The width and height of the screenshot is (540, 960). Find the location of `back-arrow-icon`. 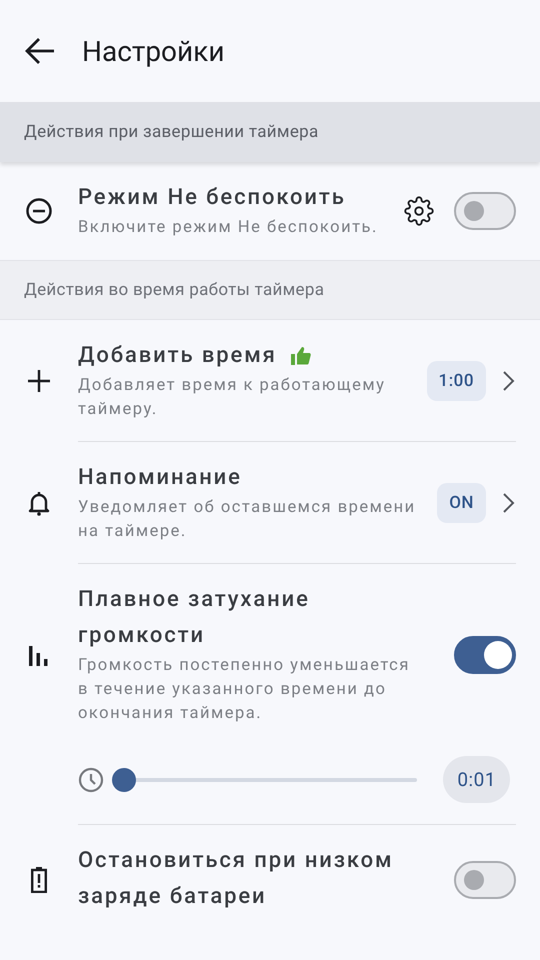

back-arrow-icon is located at coordinates (40, 51).